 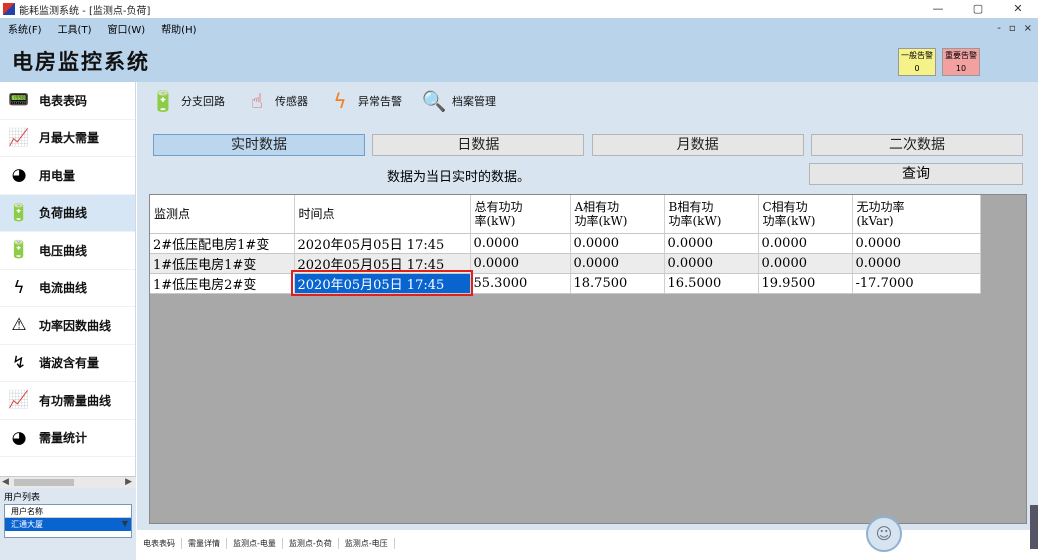 I want to click on data-tabs: 实时数据 日数据 月数据 二次数据, so click(x=588, y=145).